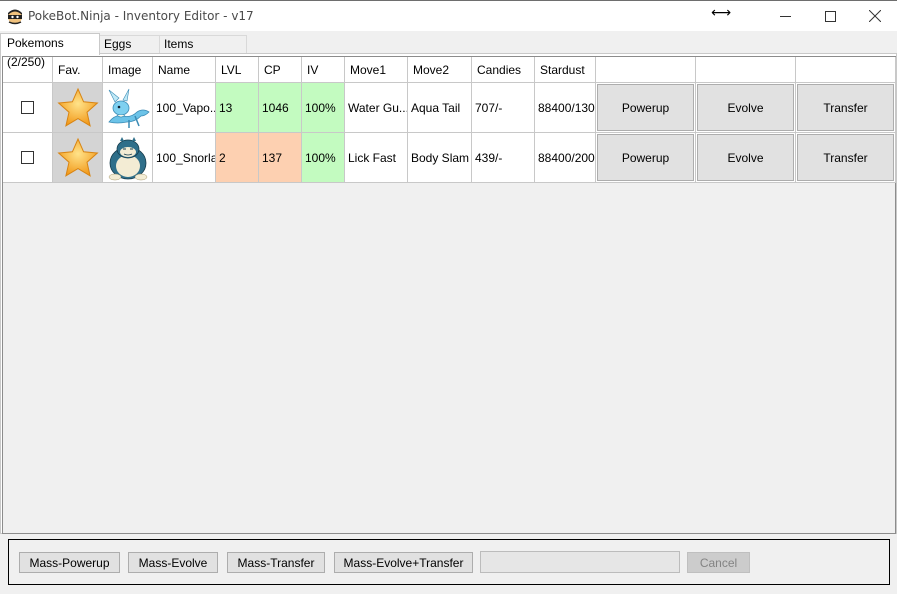  What do you see at coordinates (440, 158) in the screenshot?
I see `pokemon-move2: Body Slam` at bounding box center [440, 158].